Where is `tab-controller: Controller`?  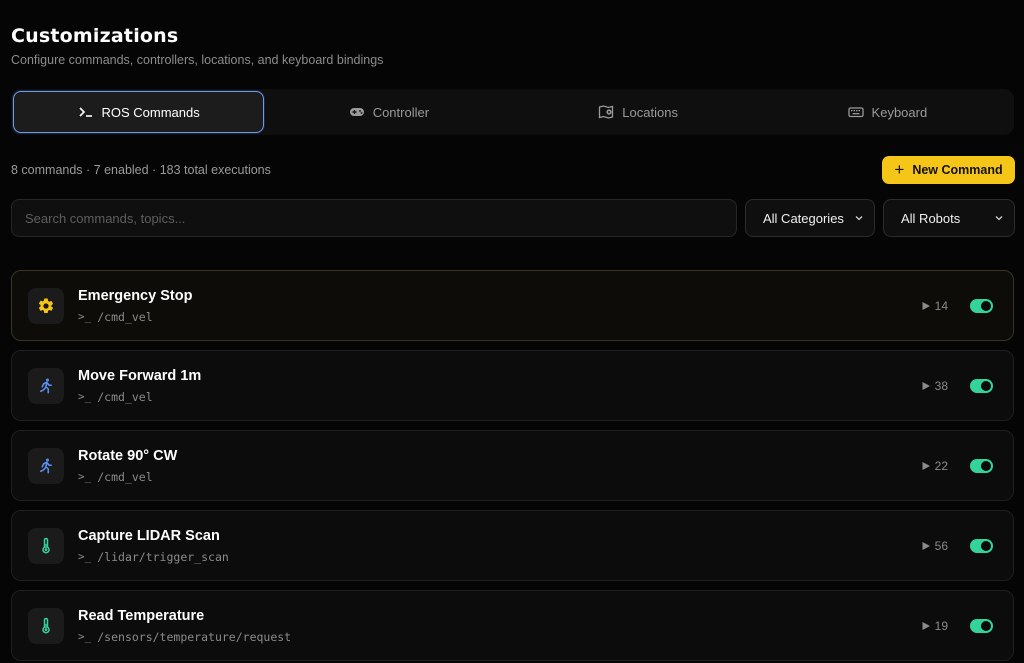 tab-controller: Controller is located at coordinates (388, 112).